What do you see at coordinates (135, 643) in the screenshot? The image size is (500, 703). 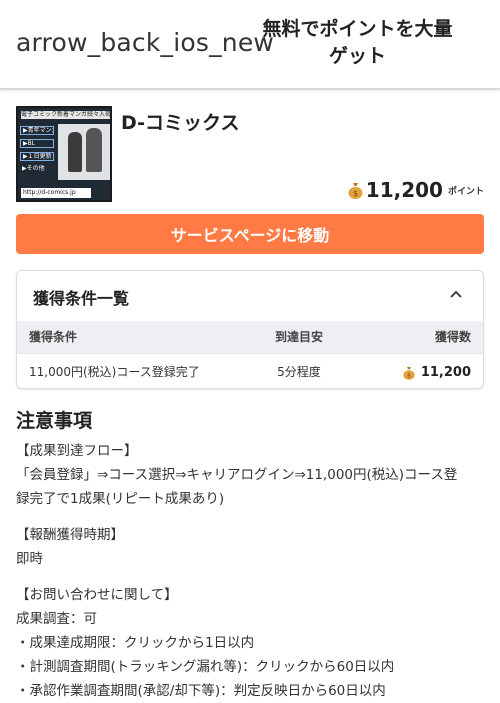 I see `inquiry-line: ・成果達成期限：クリックから1日以内` at bounding box center [135, 643].